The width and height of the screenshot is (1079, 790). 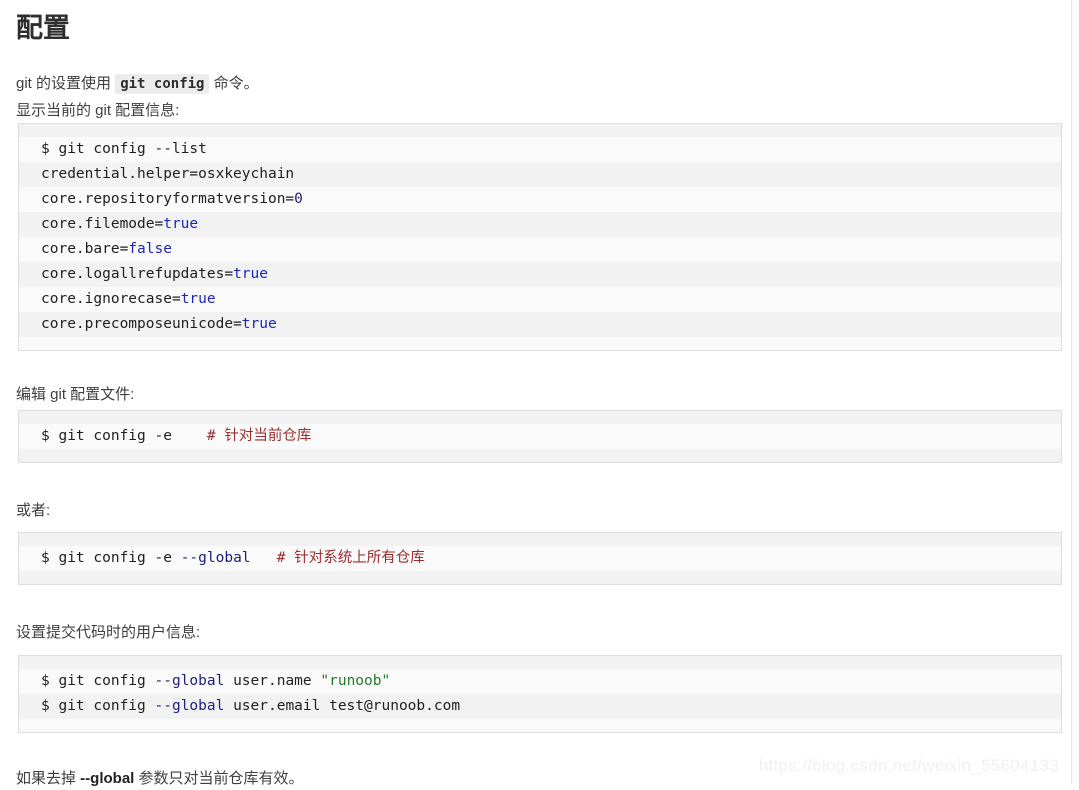 I want to click on code-block-git-config-e: $ git config -e # 针对当前仓库, so click(x=540, y=436).